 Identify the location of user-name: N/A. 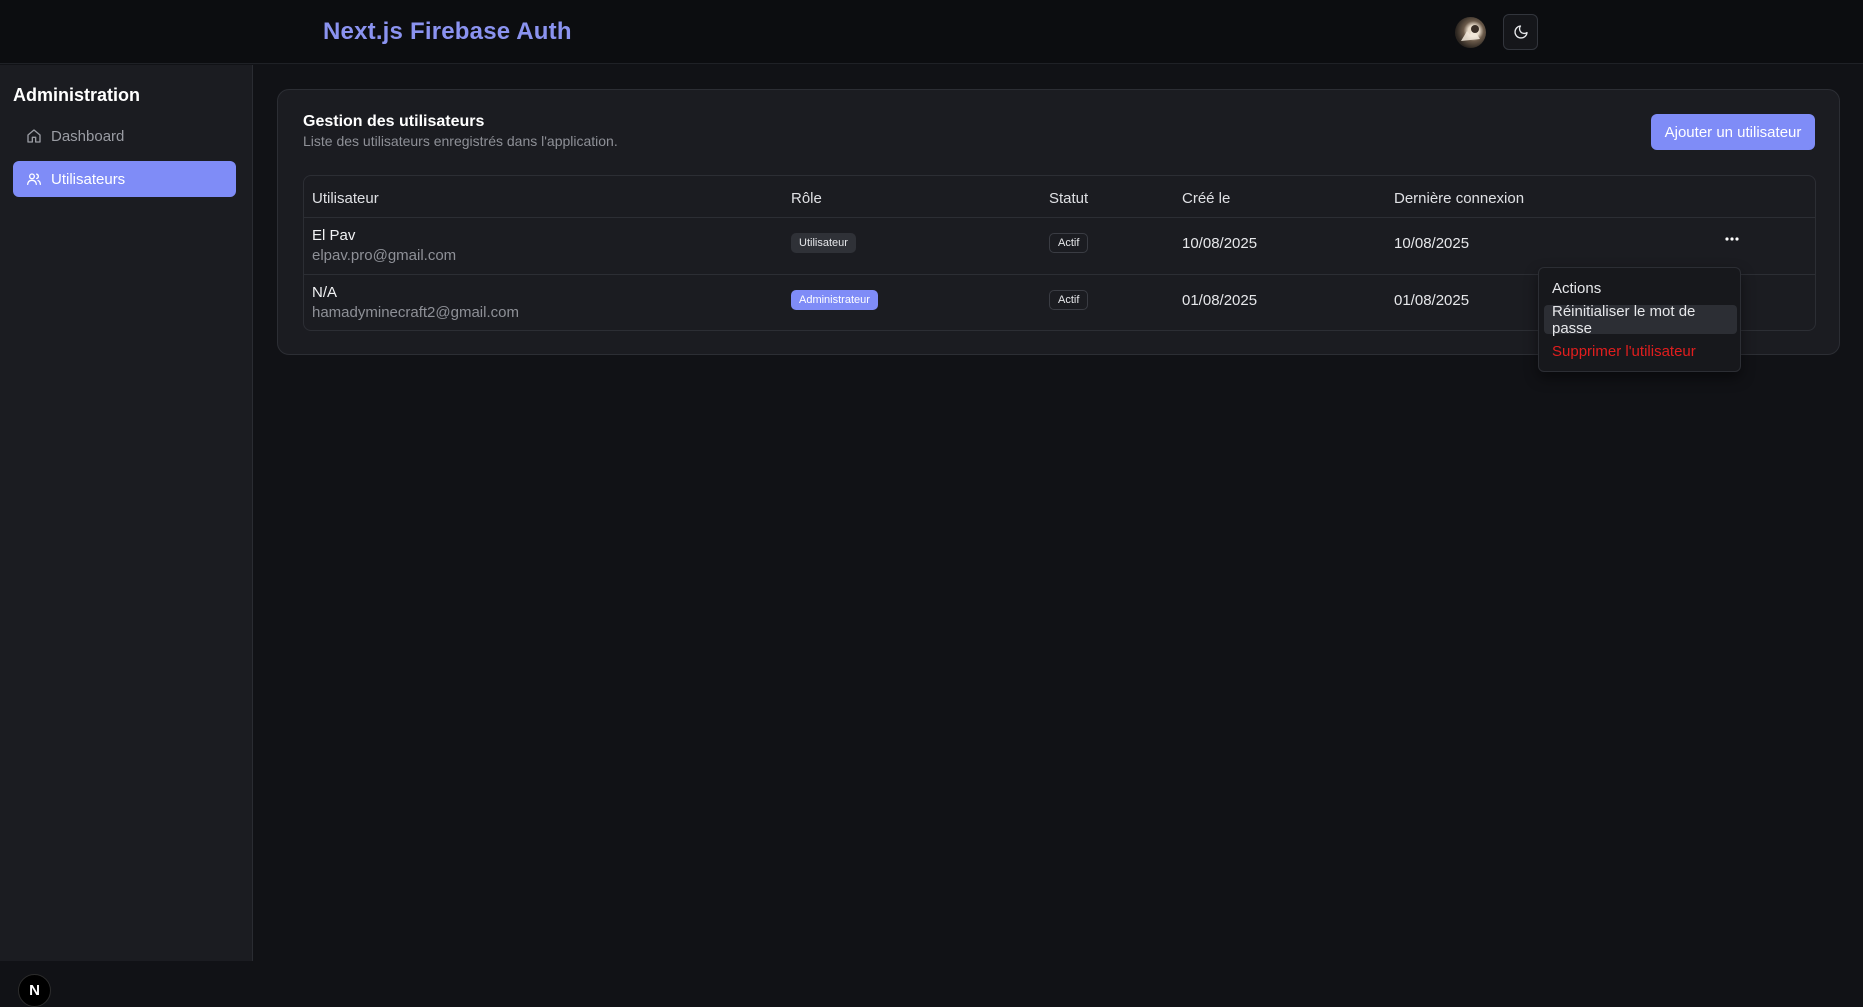
(325, 292).